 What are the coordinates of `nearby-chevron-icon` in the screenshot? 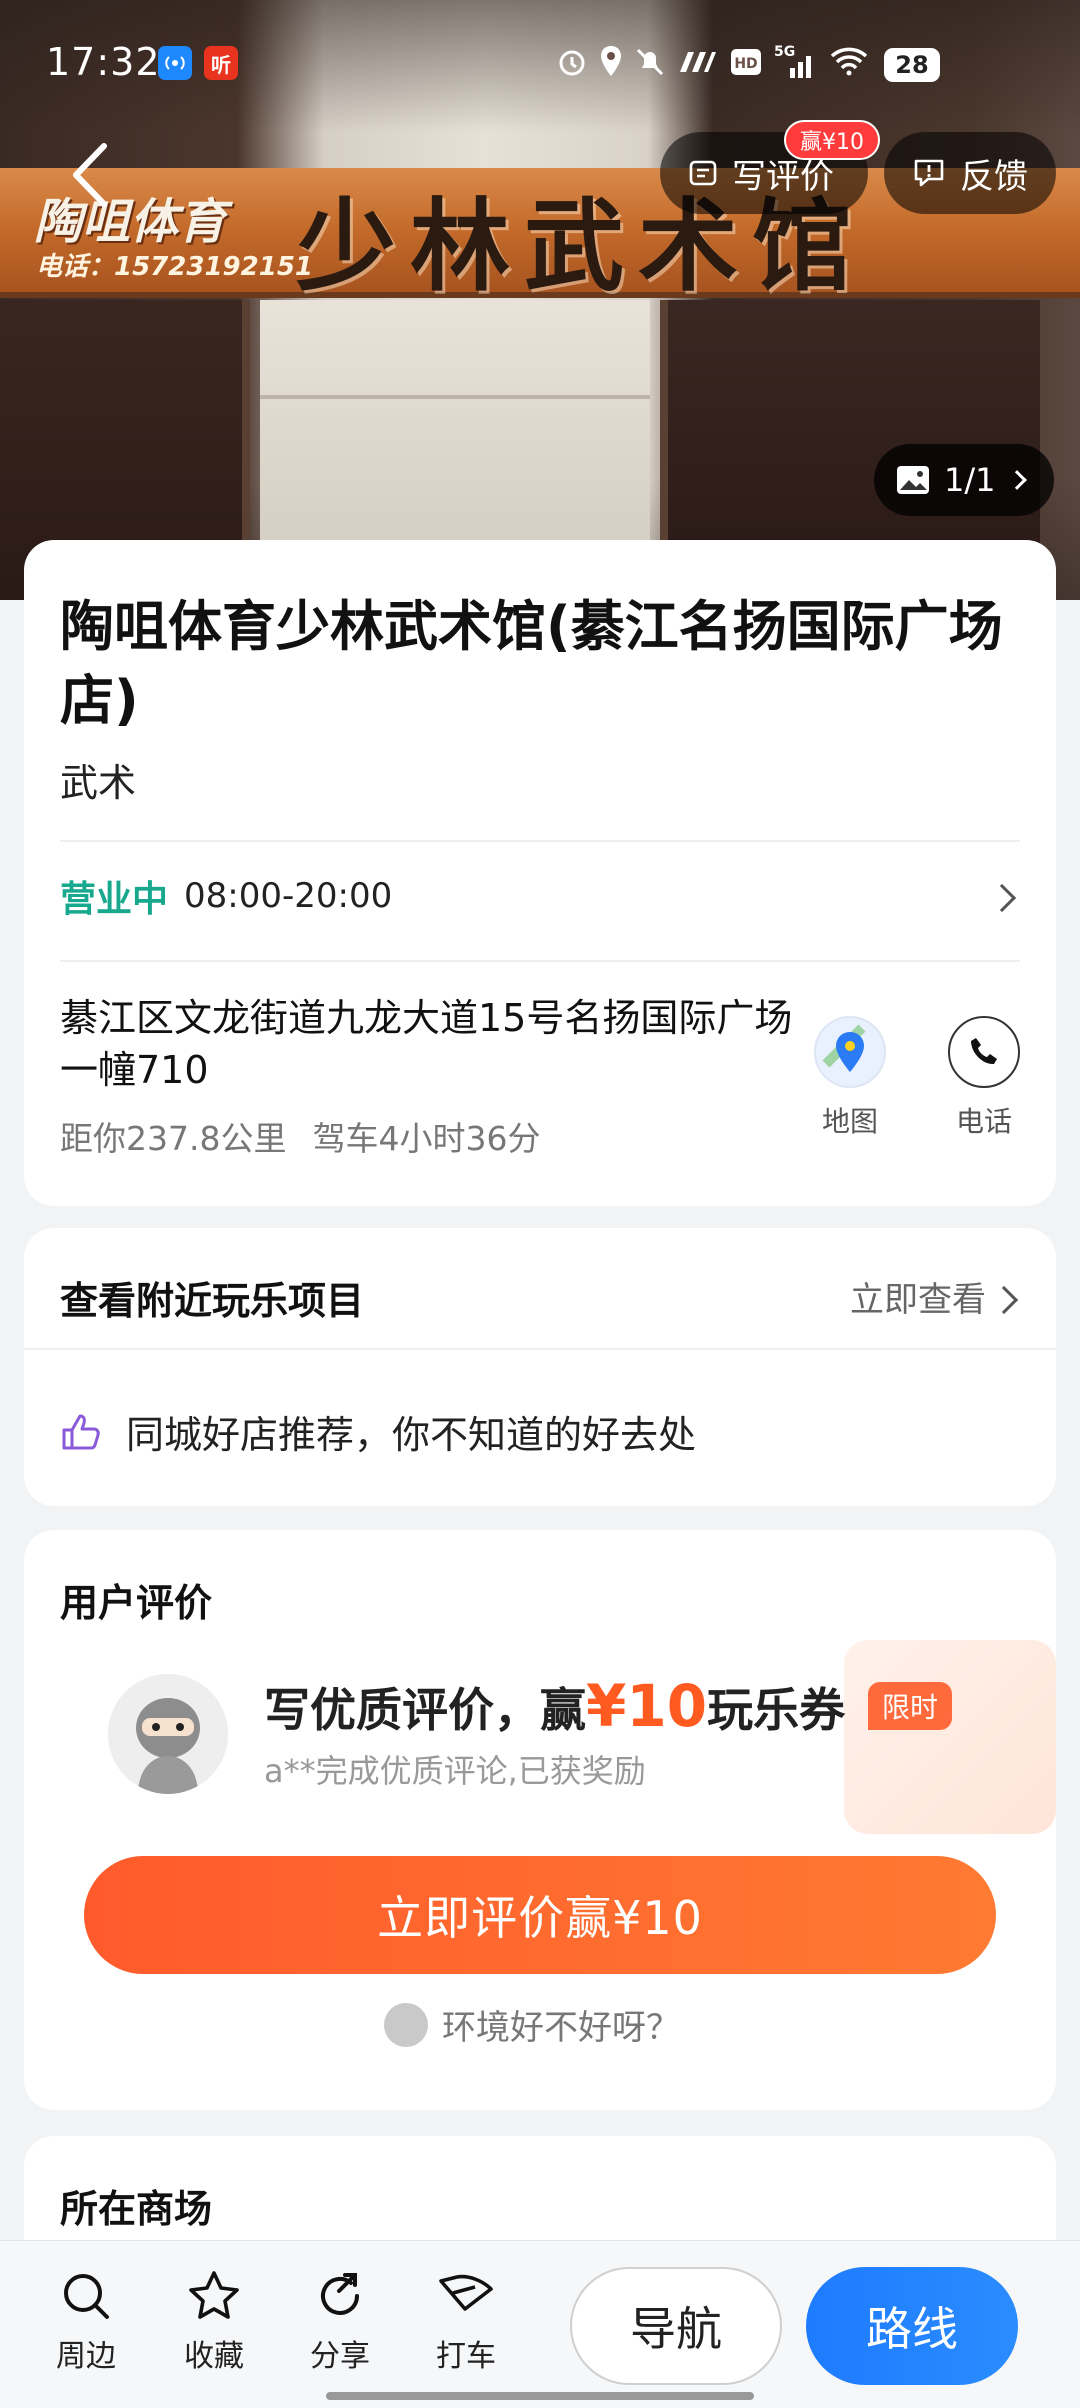 It's located at (1004, 1300).